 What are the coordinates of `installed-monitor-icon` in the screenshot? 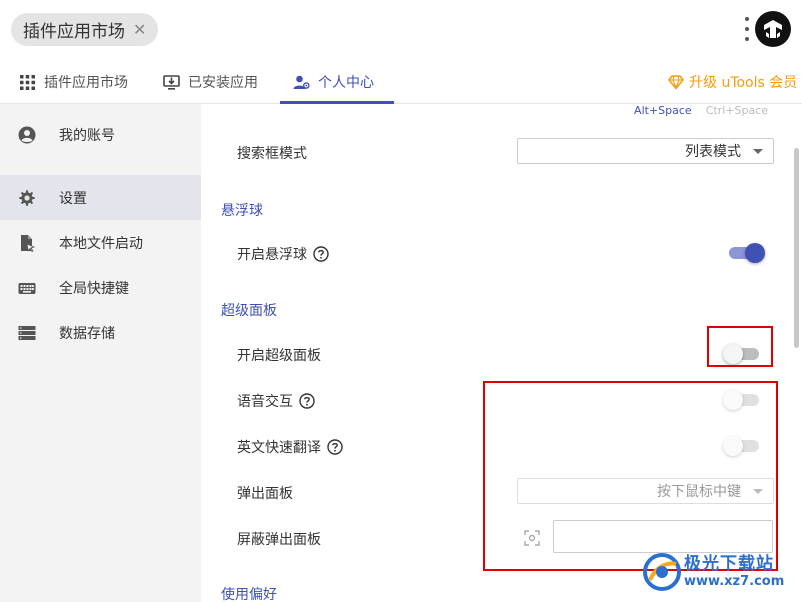 It's located at (171, 82).